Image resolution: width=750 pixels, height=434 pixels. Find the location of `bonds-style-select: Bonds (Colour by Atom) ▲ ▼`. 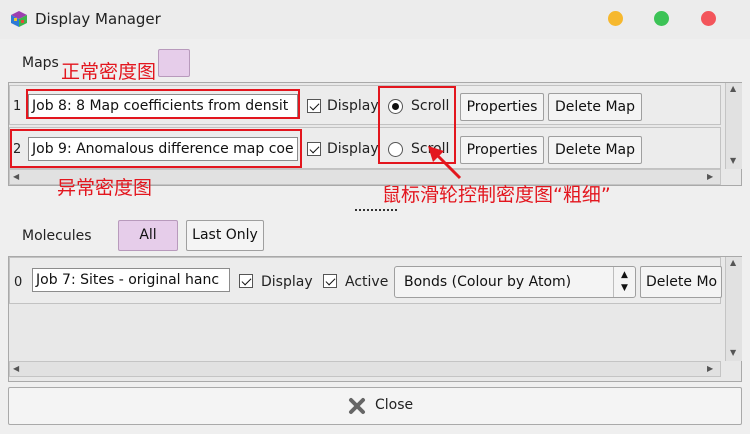

bonds-style-select: Bonds (Colour by Atom) ▲ ▼ is located at coordinates (515, 282).